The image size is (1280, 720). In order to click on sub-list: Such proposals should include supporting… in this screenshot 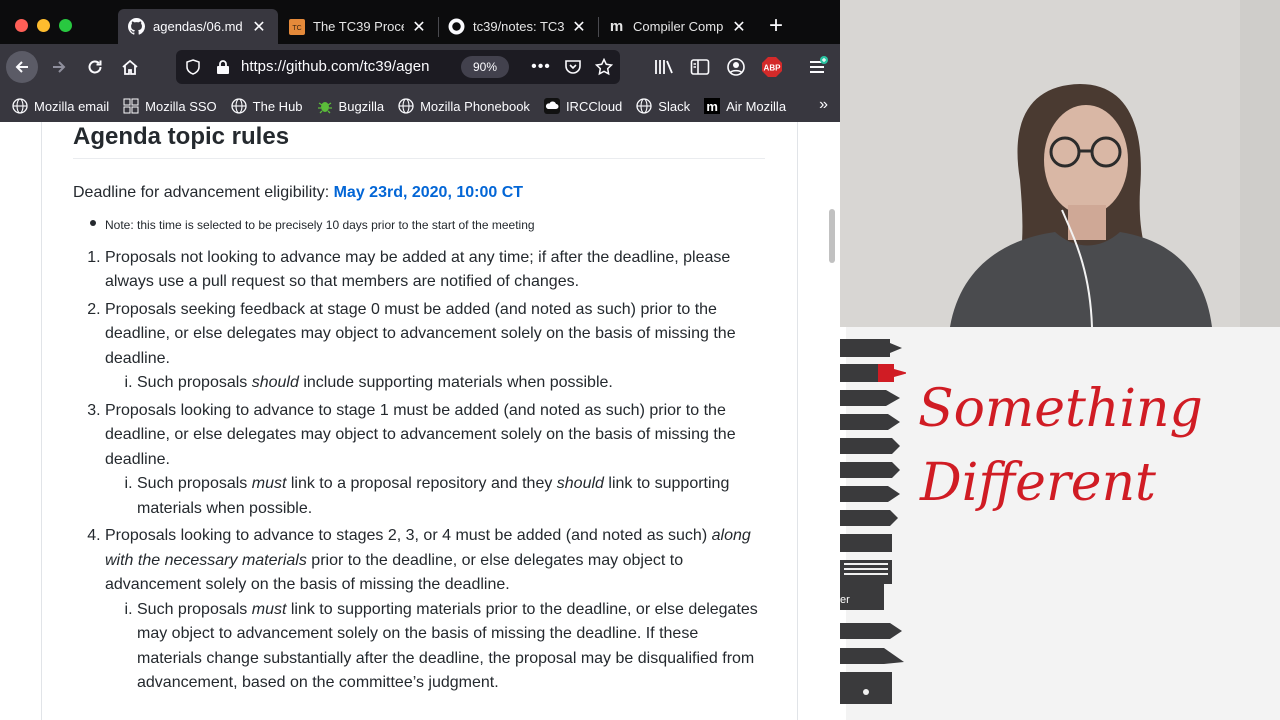, I will do `click(435, 383)`.